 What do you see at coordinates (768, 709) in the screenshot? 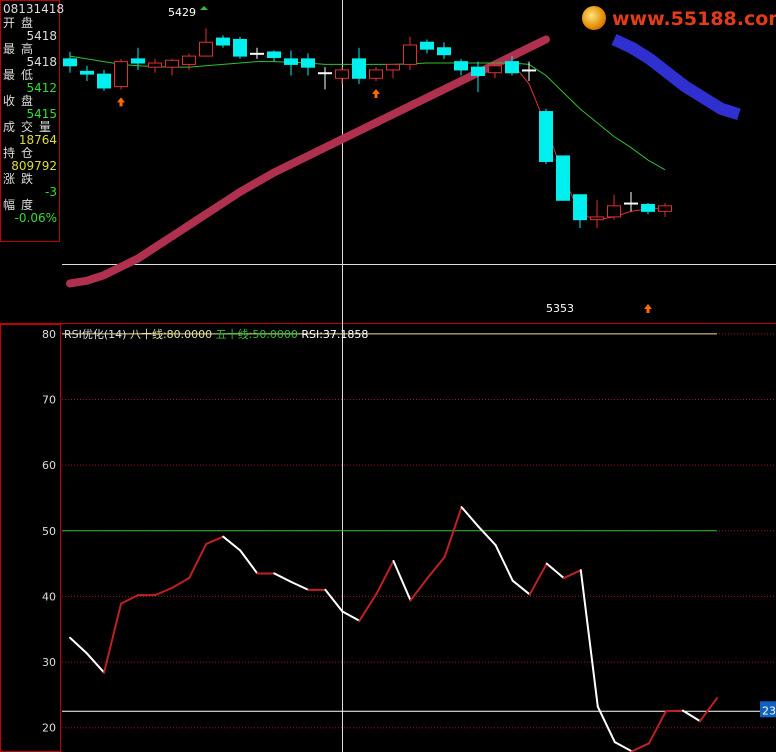
I see `rsi-current-badge` at bounding box center [768, 709].